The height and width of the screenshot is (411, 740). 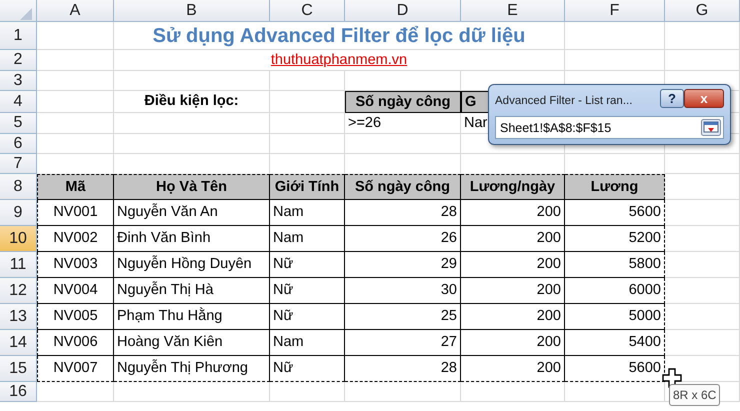 What do you see at coordinates (192, 213) in the screenshot?
I see `table-cell: Nguyễn Văn An` at bounding box center [192, 213].